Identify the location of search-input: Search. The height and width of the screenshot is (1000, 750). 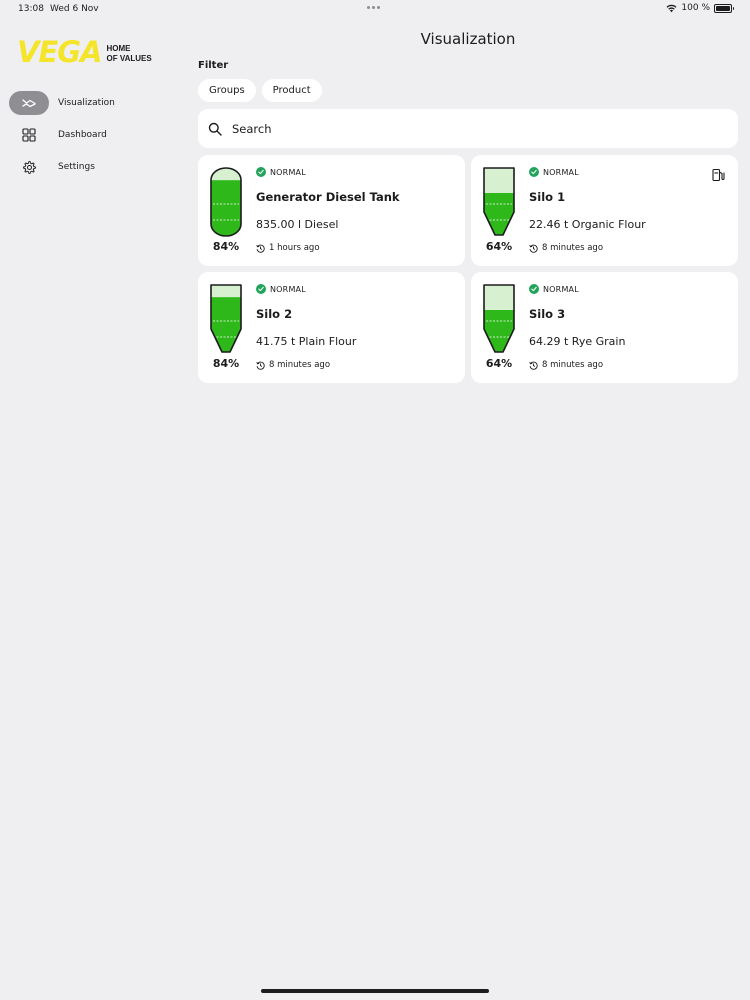
(468, 128).